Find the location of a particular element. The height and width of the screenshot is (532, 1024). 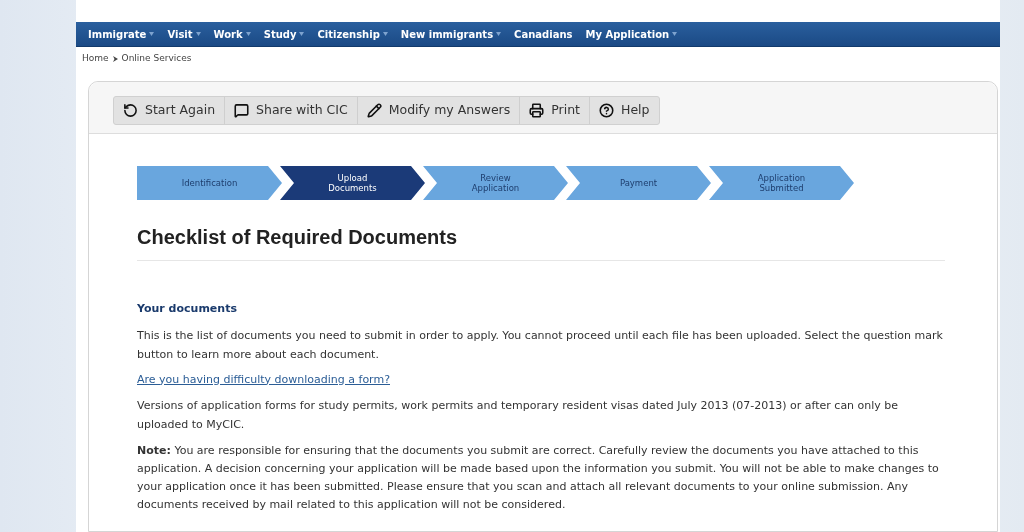

speech-bubble-icon is located at coordinates (242, 110).